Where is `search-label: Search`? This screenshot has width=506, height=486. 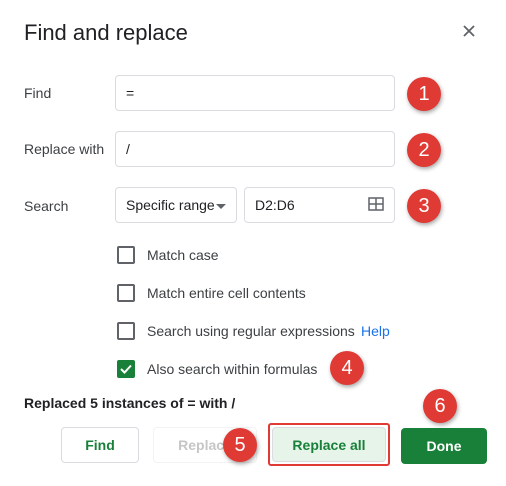
search-label: Search is located at coordinates (46, 206).